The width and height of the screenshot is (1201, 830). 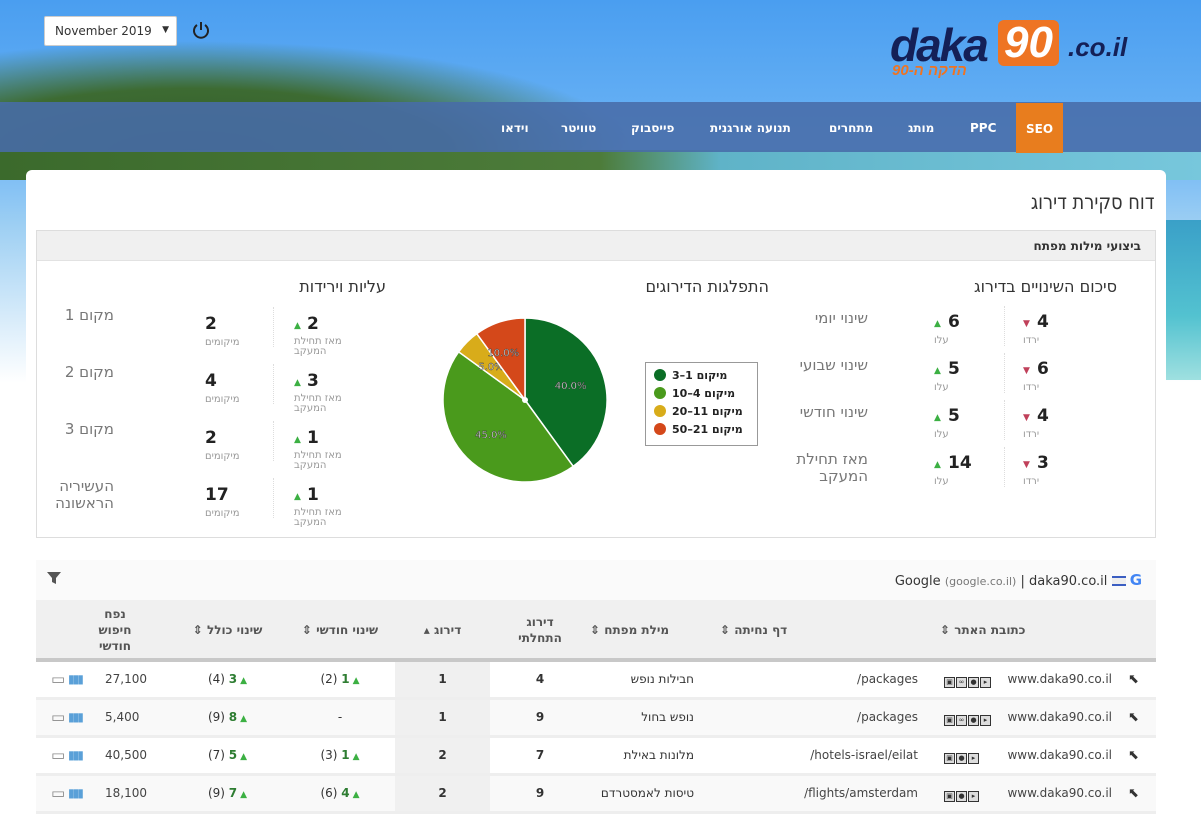 What do you see at coordinates (540, 630) in the screenshot?
I see `col-initial-rank: דירוג התחלתי` at bounding box center [540, 630].